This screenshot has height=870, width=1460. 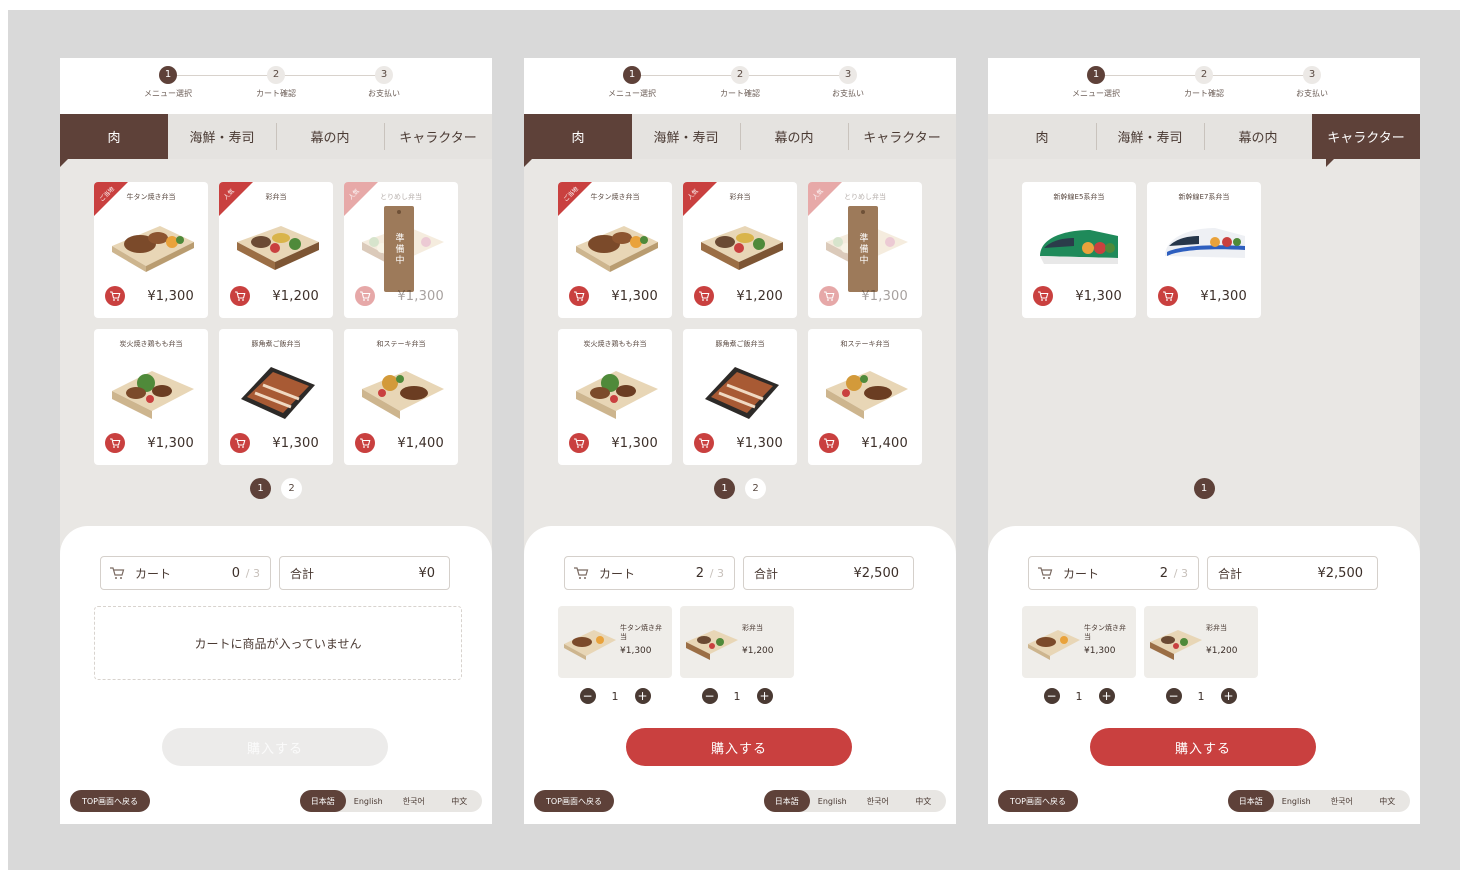 I want to click on step-indicator: 1 メニュー選択 2 カート確認 3 お支払い, so click(x=1204, y=86).